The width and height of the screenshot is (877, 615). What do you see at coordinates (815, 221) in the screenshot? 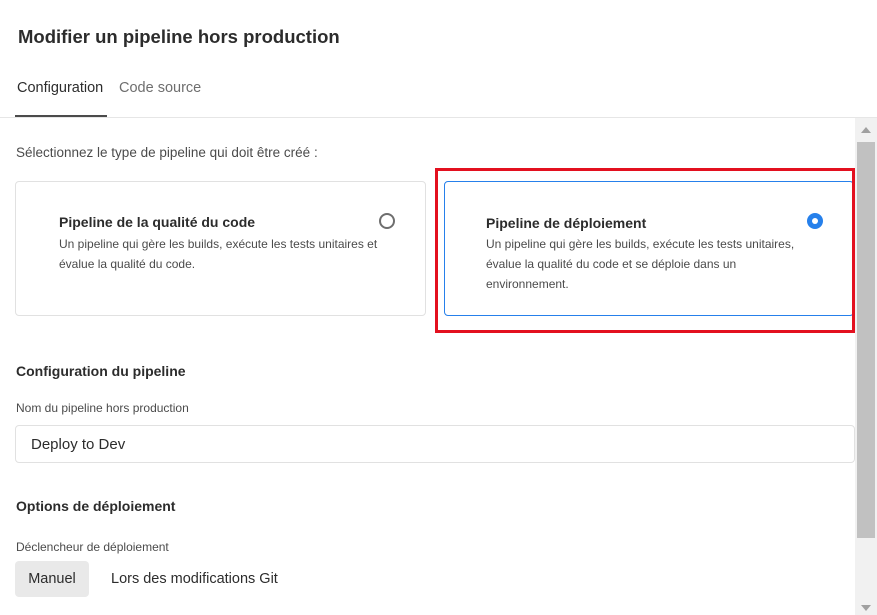
I see `radio-selected-icon` at bounding box center [815, 221].